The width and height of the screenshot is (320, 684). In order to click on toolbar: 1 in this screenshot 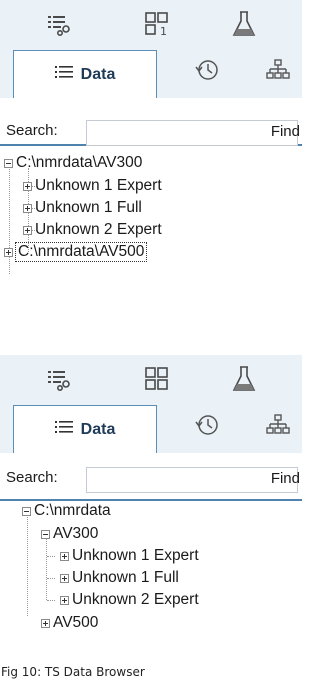, I will do `click(151, 24)`.